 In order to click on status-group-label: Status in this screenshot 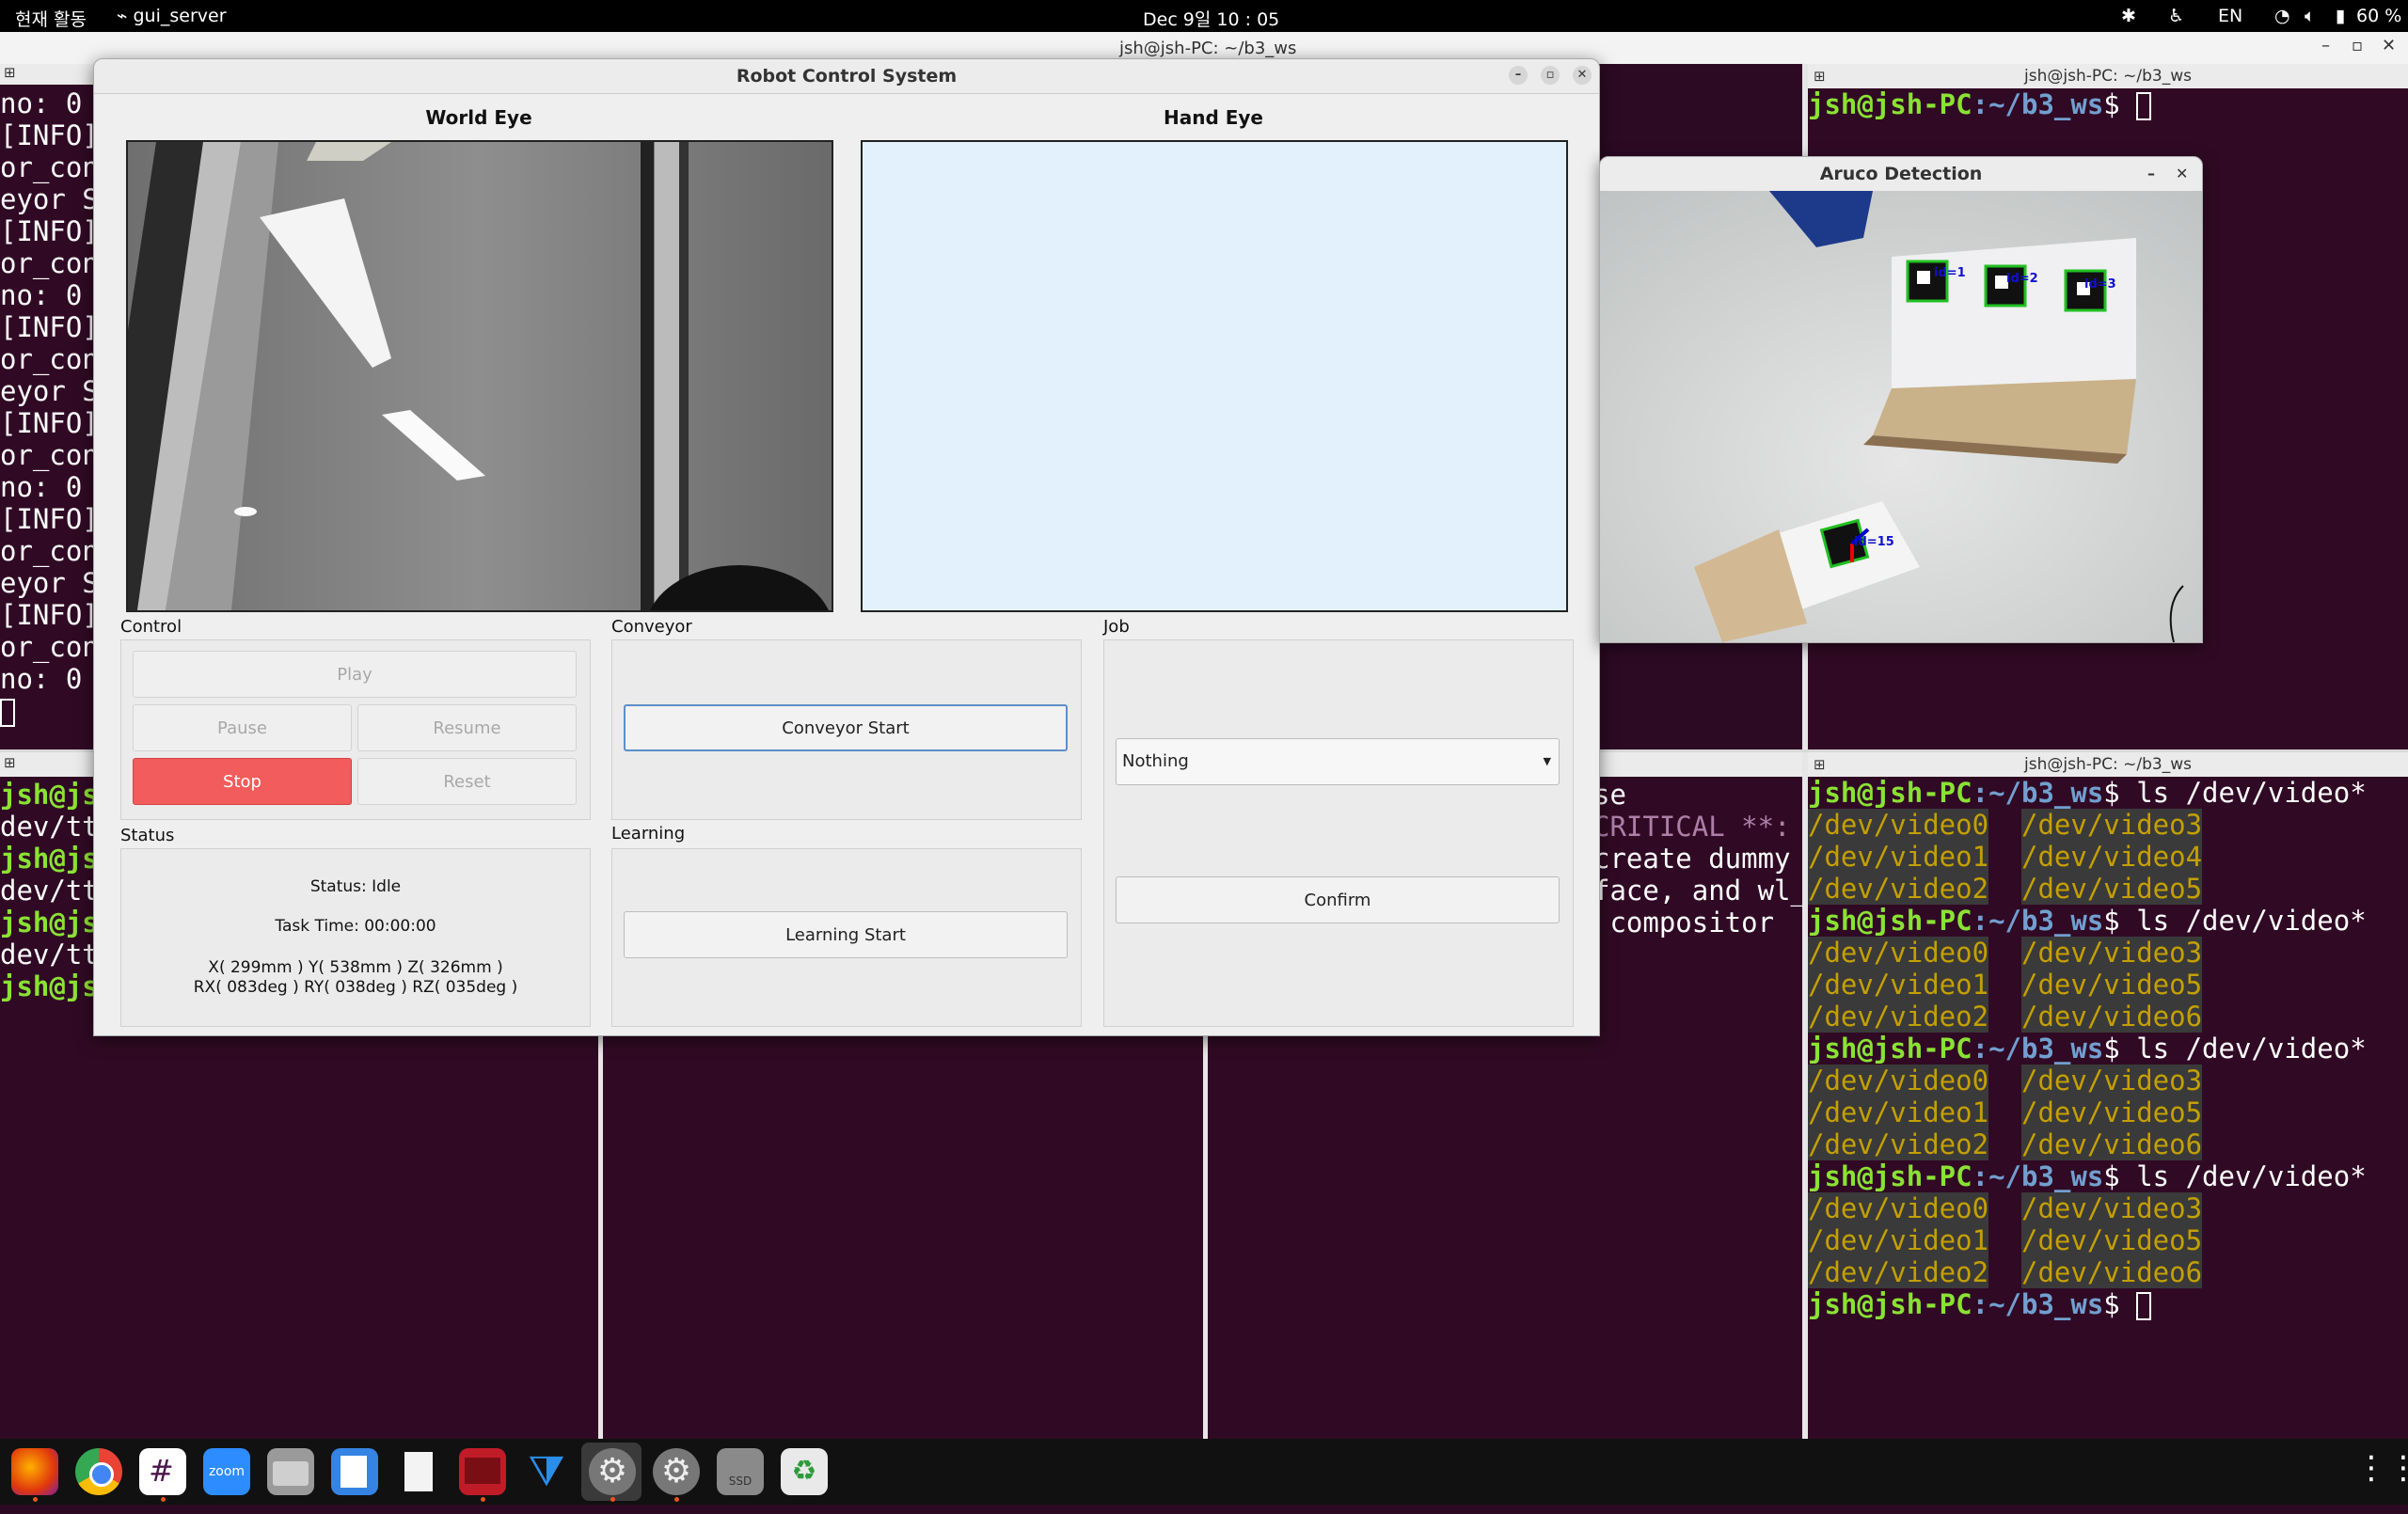, I will do `click(148, 835)`.